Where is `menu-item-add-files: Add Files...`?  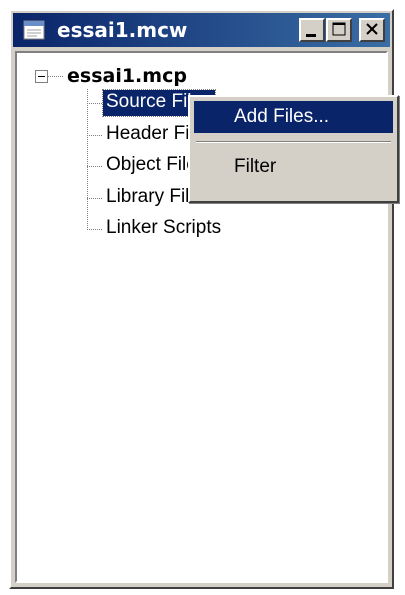 menu-item-add-files: Add Files... is located at coordinates (293, 117).